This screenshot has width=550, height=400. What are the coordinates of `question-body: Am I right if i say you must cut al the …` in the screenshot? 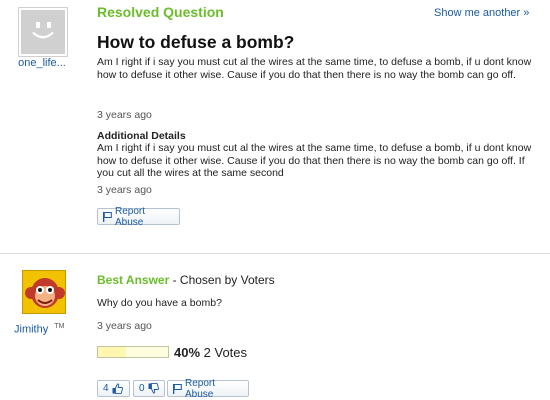 It's located at (314, 68).